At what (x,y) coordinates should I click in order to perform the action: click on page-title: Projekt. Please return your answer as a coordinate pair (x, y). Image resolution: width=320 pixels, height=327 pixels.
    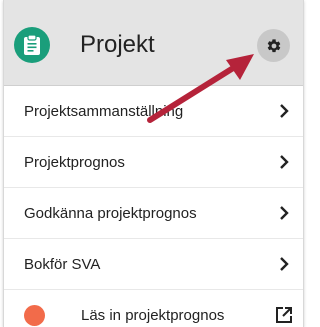
    Looking at the image, I should click on (117, 44).